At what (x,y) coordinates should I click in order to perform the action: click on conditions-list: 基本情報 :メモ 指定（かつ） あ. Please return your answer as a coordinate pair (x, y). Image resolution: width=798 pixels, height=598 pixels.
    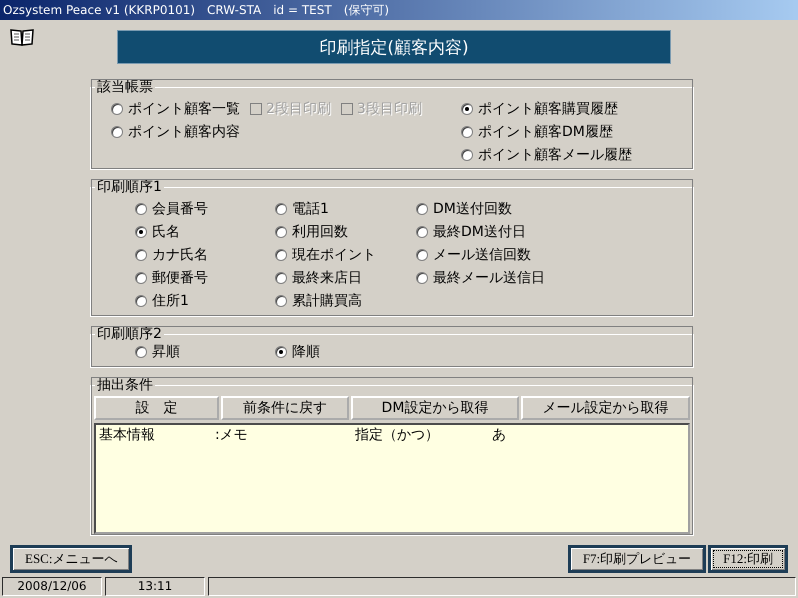
    Looking at the image, I should click on (392, 478).